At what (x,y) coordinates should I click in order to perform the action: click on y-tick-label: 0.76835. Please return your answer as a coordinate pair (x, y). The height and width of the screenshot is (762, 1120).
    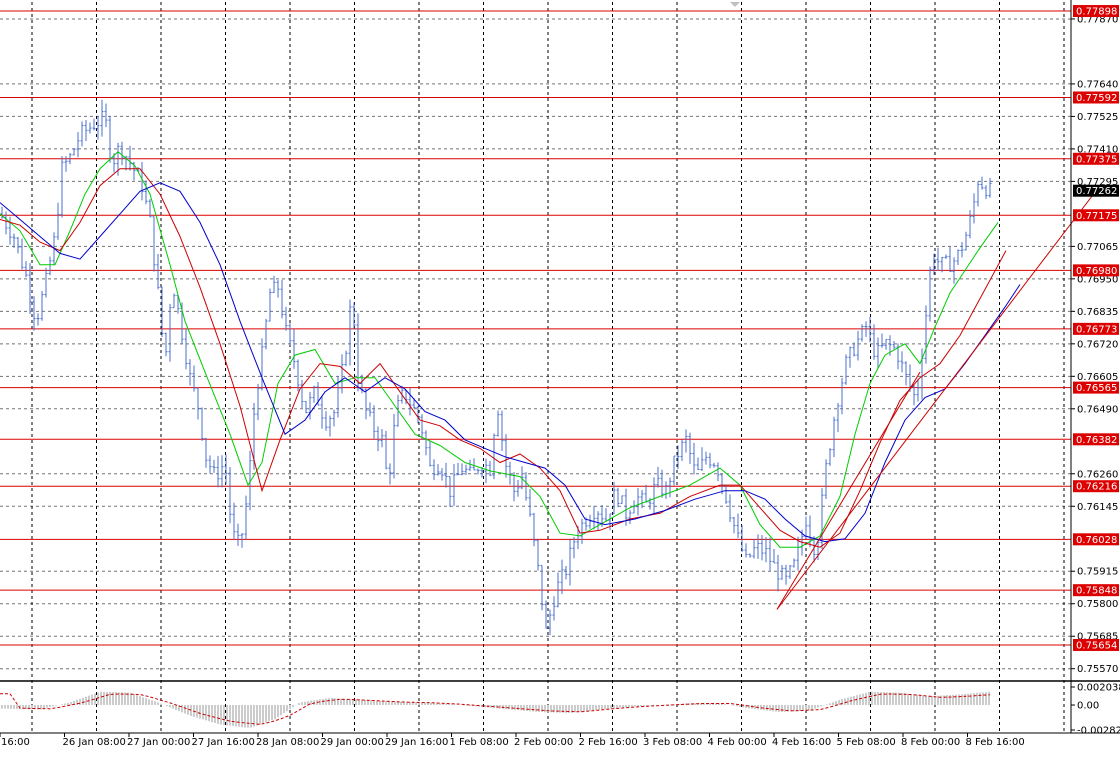
    Looking at the image, I should click on (1097, 312).